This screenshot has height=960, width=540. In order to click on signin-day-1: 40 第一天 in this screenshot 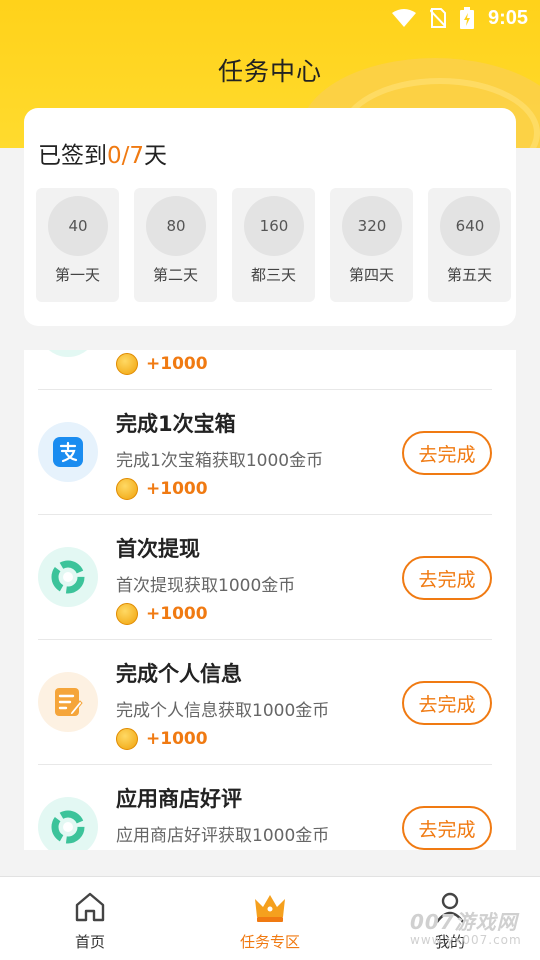, I will do `click(77, 245)`.